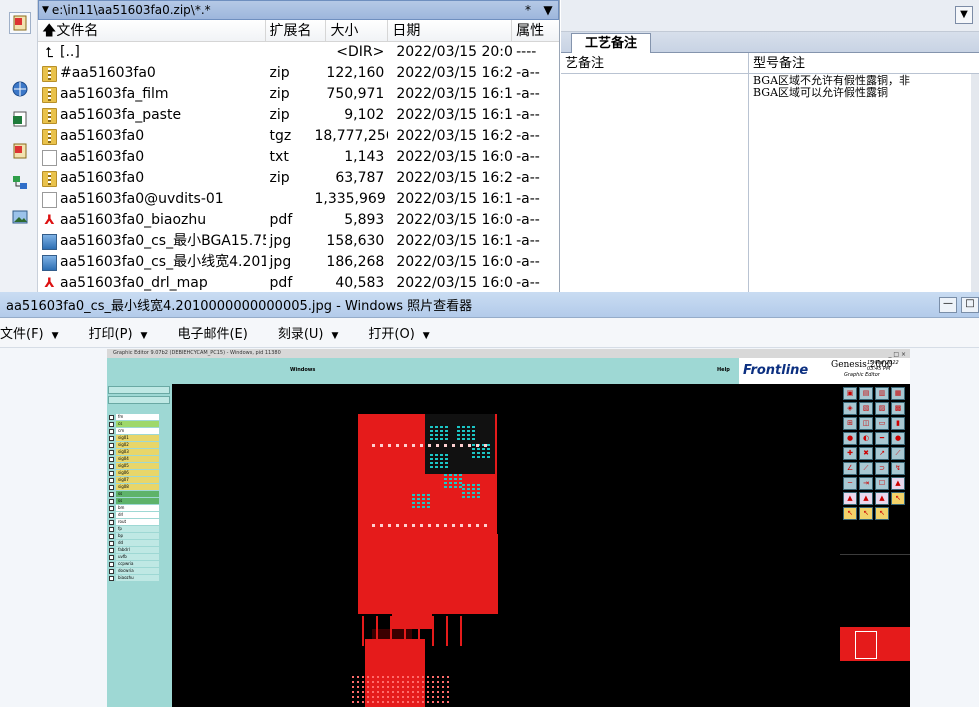  I want to click on menu-open: 打开(O) ▼, so click(398, 332).